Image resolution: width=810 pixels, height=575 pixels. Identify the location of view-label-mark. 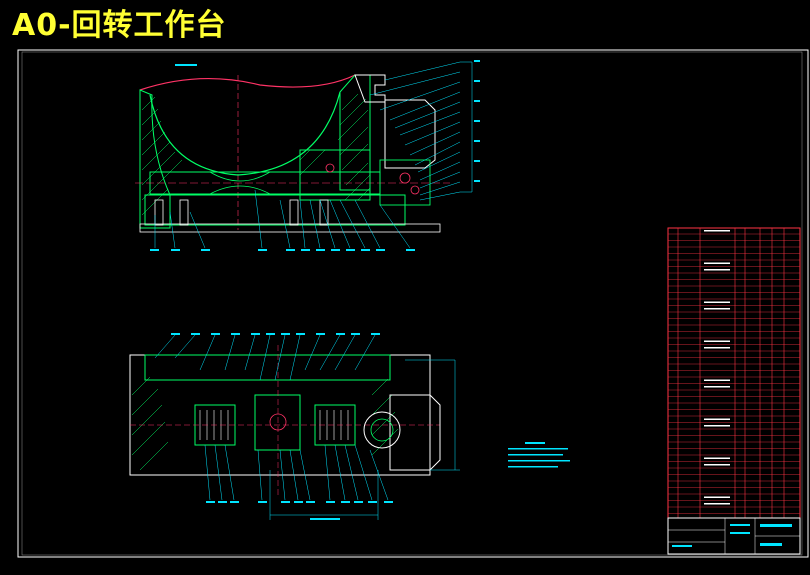
(186, 65).